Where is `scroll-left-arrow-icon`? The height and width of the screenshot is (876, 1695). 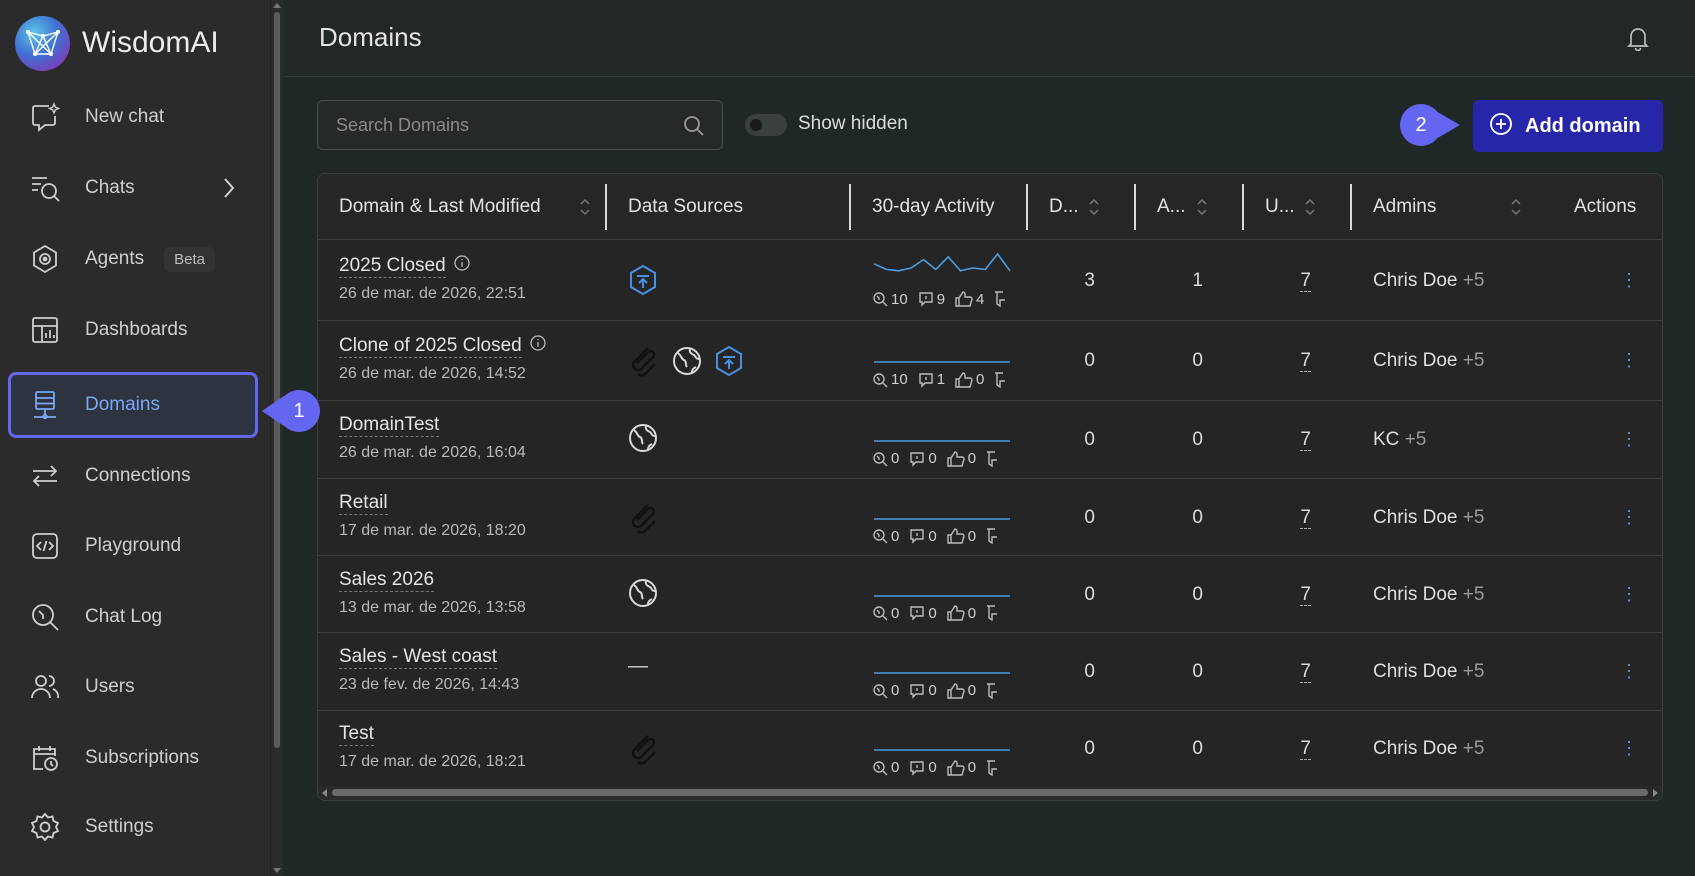
scroll-left-arrow-icon is located at coordinates (324, 793).